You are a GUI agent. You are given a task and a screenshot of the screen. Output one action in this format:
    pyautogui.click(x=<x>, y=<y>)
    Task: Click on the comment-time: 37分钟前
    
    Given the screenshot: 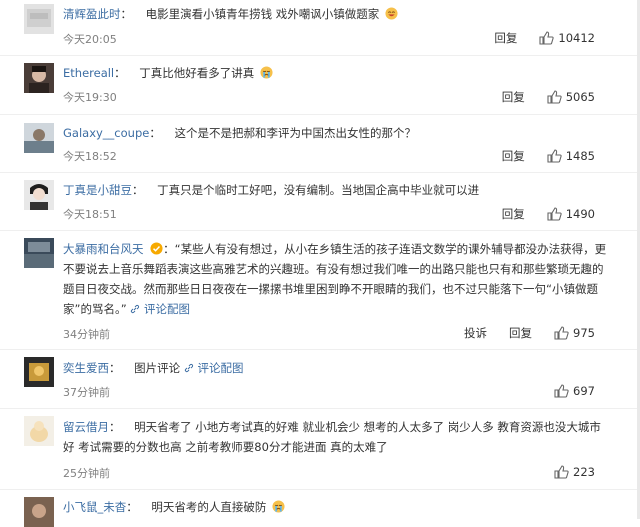 What is the action you would take?
    pyautogui.click(x=86, y=392)
    